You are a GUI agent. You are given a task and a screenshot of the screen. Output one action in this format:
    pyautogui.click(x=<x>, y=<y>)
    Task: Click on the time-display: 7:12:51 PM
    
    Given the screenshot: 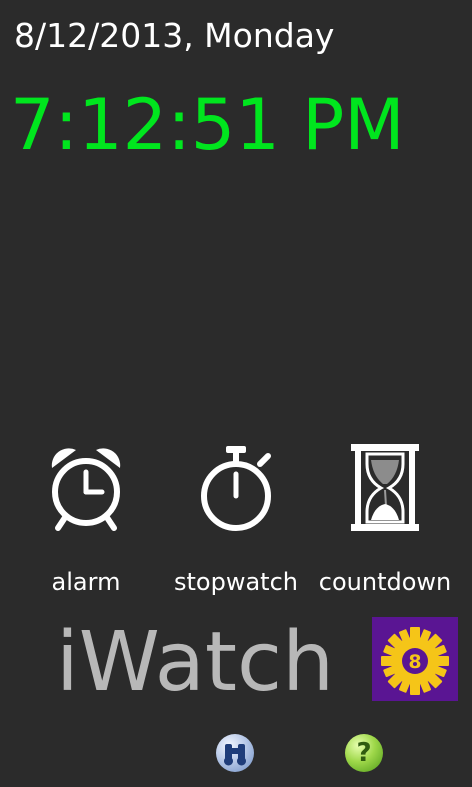 What is the action you would take?
    pyautogui.click(x=207, y=125)
    